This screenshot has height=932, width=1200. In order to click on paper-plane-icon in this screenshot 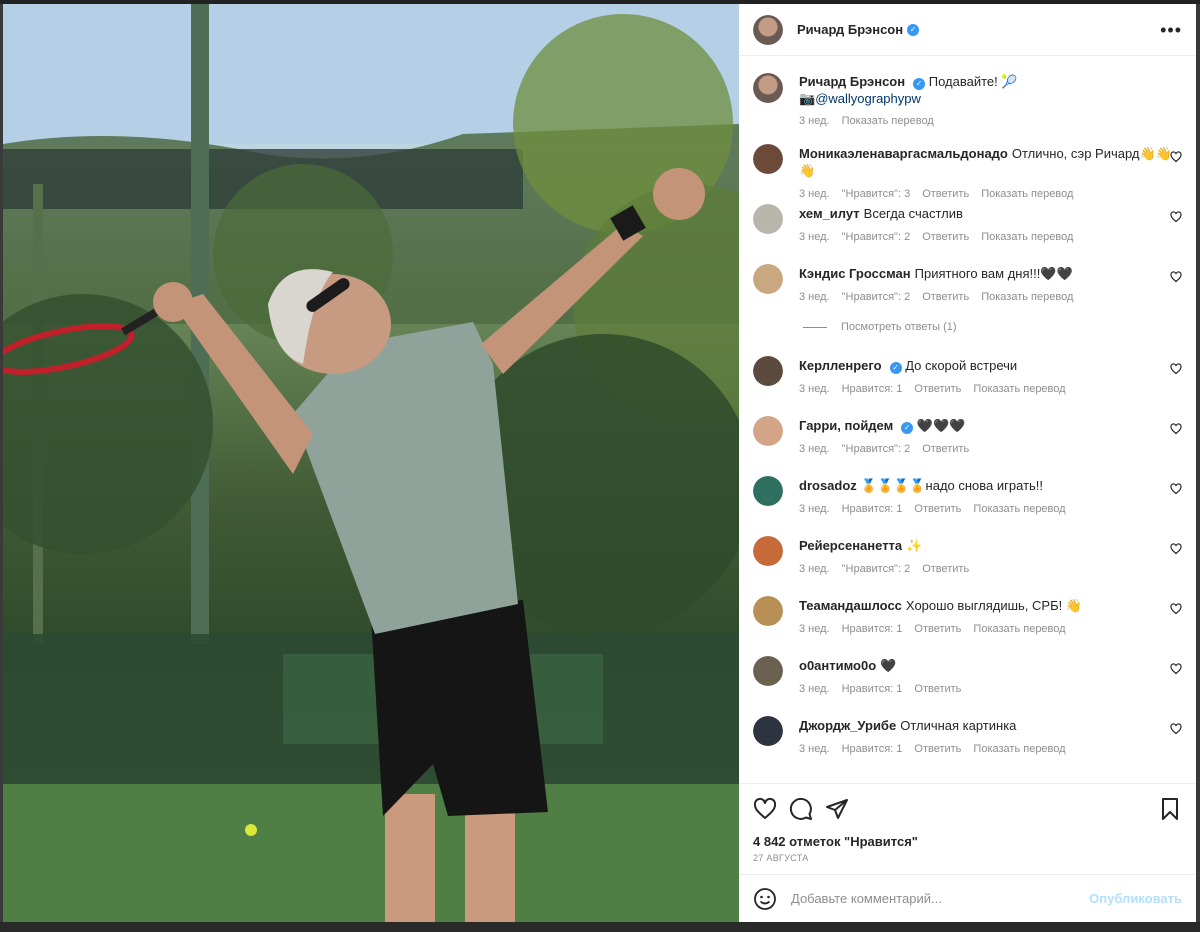, I will do `click(837, 809)`.